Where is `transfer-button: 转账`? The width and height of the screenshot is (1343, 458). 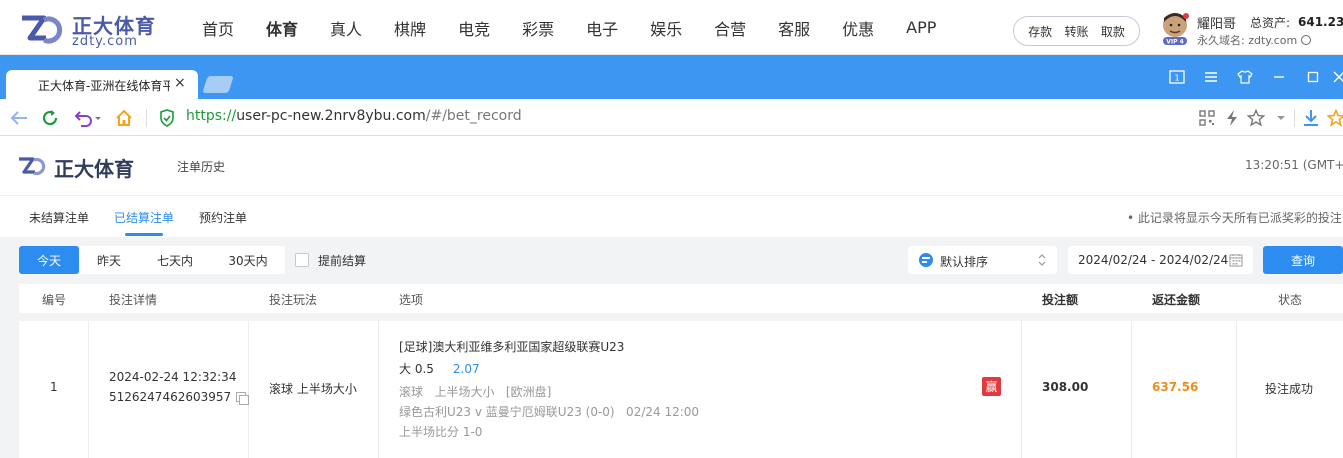 transfer-button: 转账 is located at coordinates (1076, 31).